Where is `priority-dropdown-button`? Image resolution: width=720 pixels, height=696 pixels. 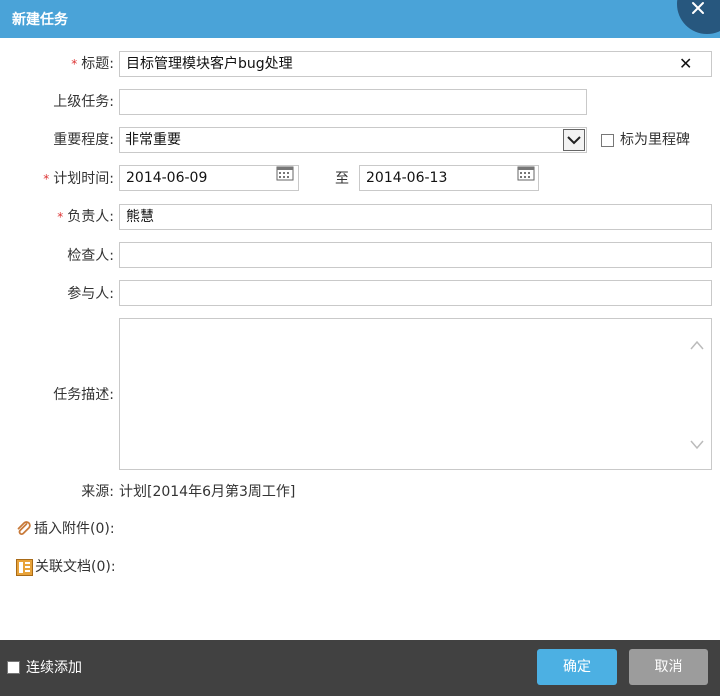 priority-dropdown-button is located at coordinates (574, 140).